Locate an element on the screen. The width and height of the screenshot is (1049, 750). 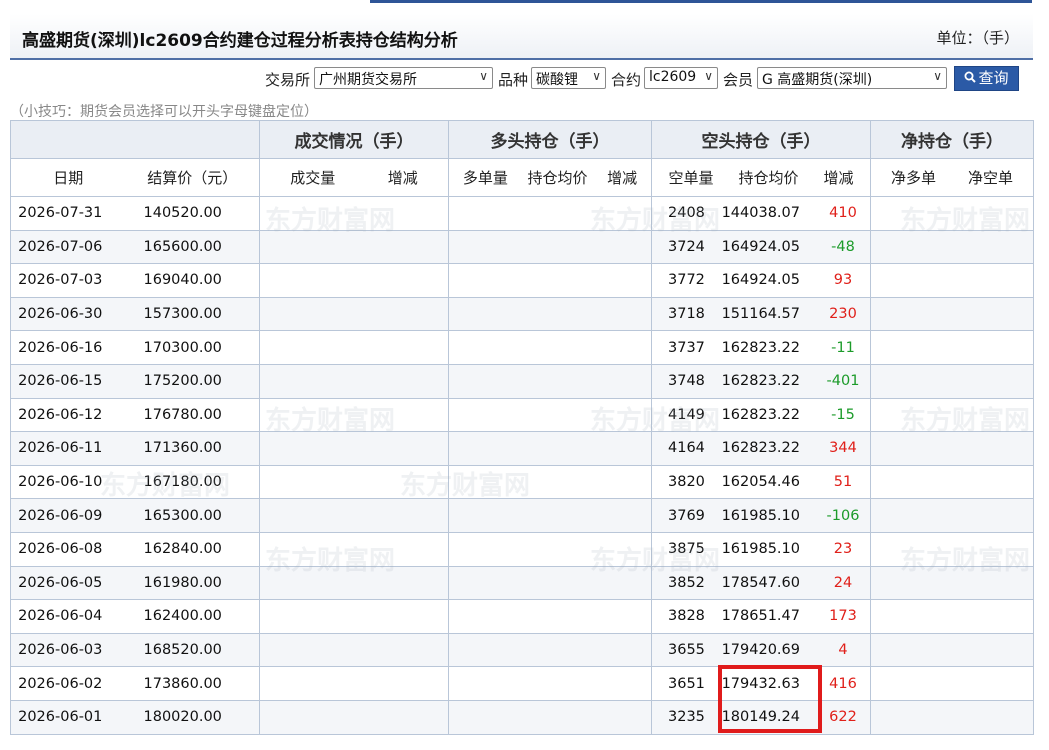
query-button-label: 查询 is located at coordinates (993, 78).